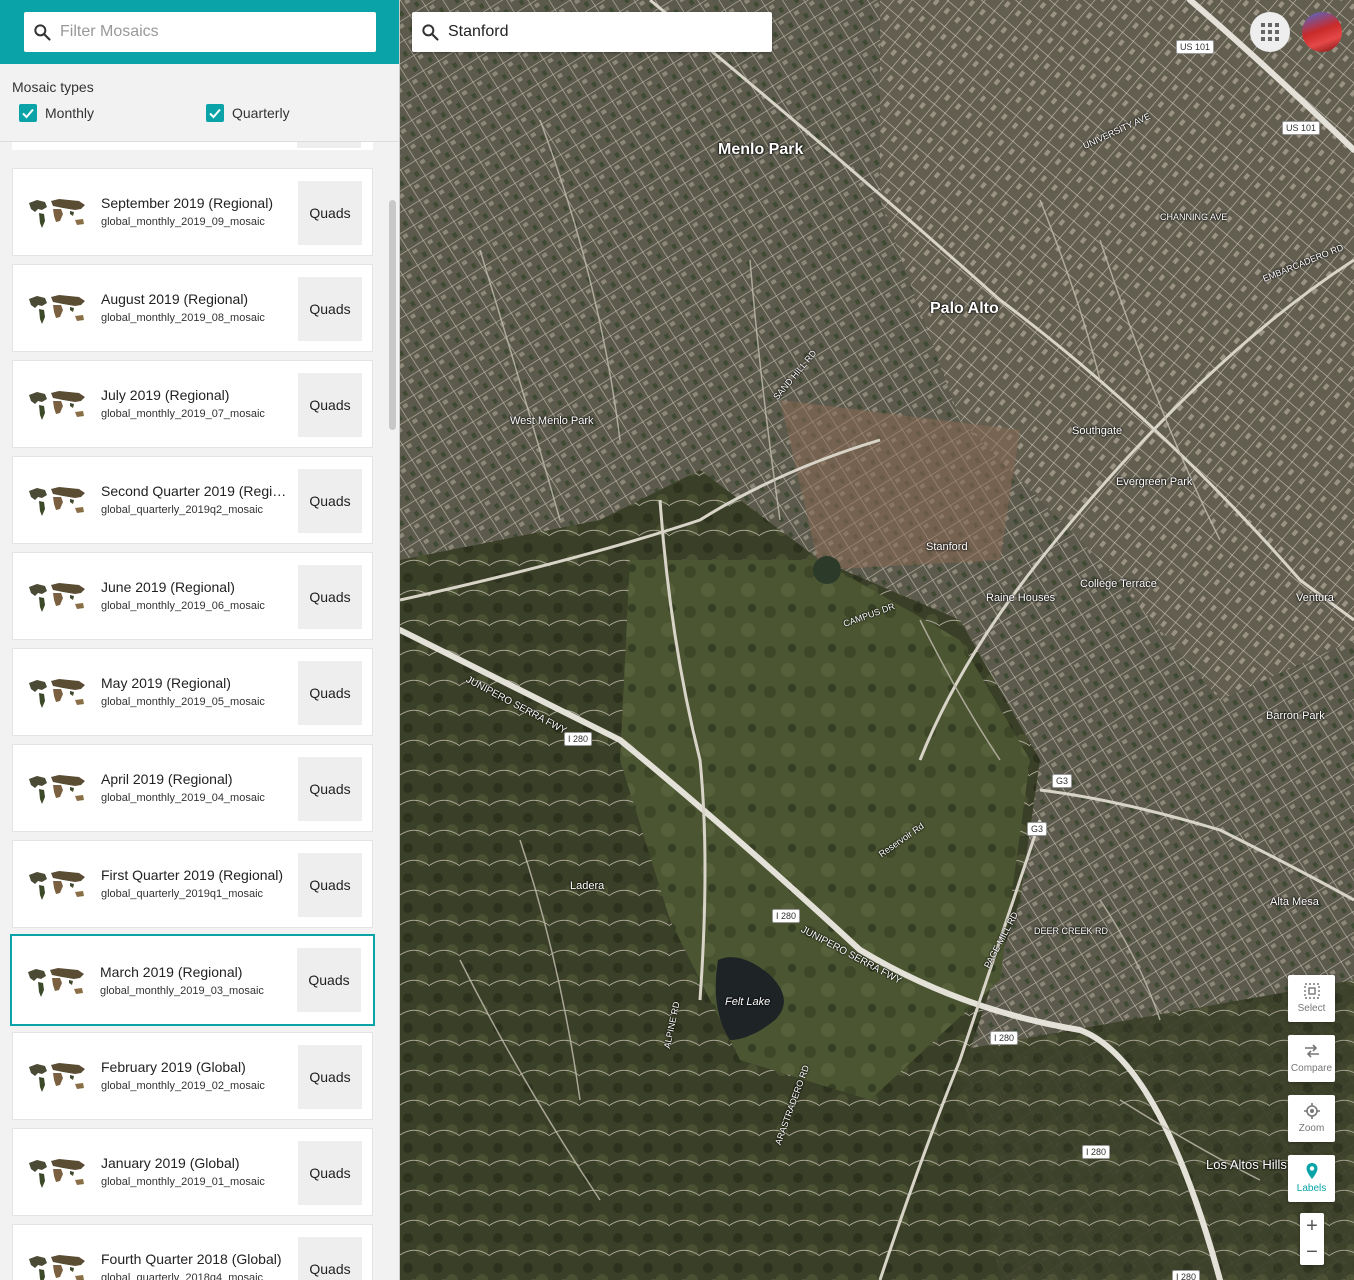 Image resolution: width=1354 pixels, height=1280 pixels. I want to click on mosaic-name: July 2019 (Regional), so click(165, 395).